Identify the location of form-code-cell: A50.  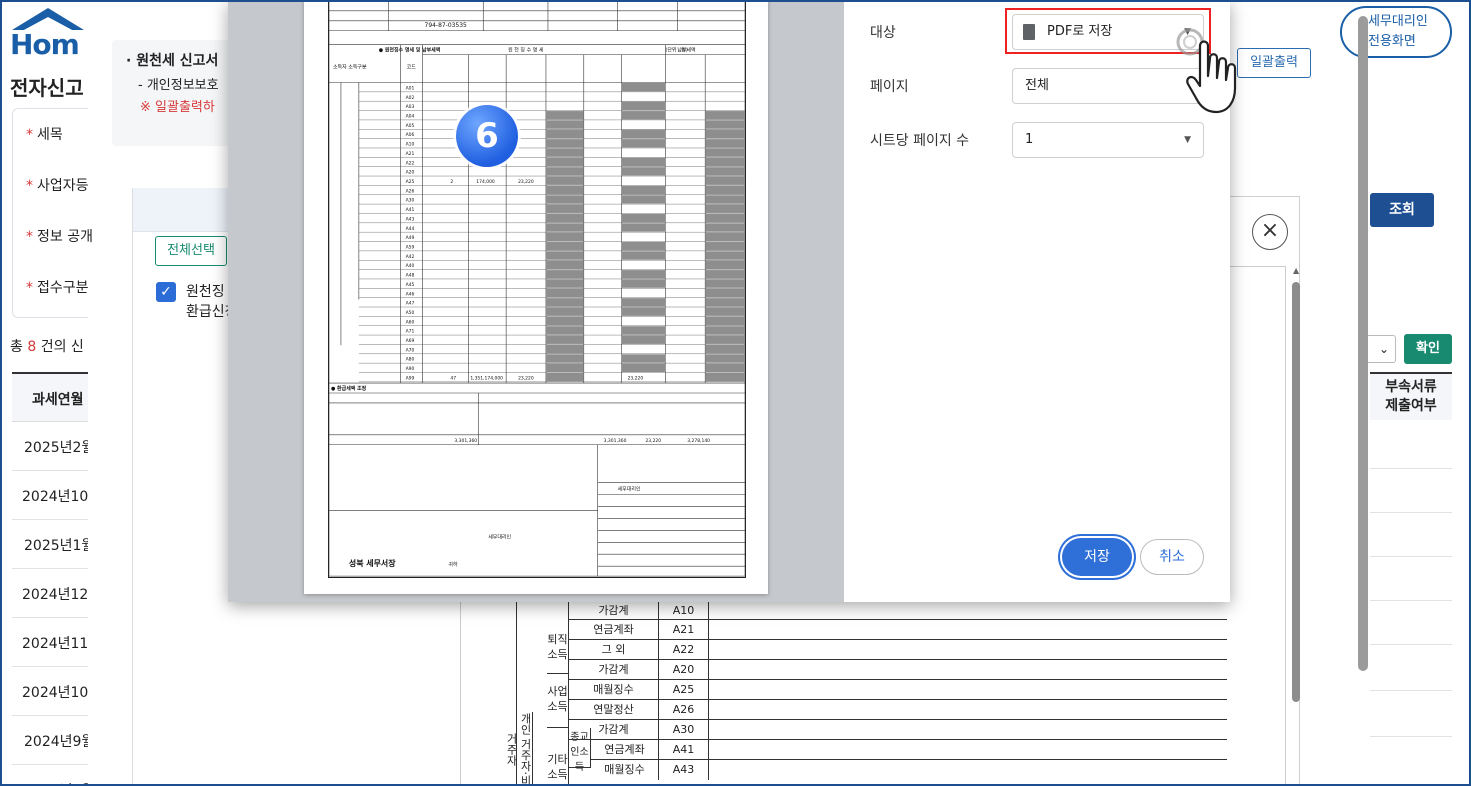
(410, 313).